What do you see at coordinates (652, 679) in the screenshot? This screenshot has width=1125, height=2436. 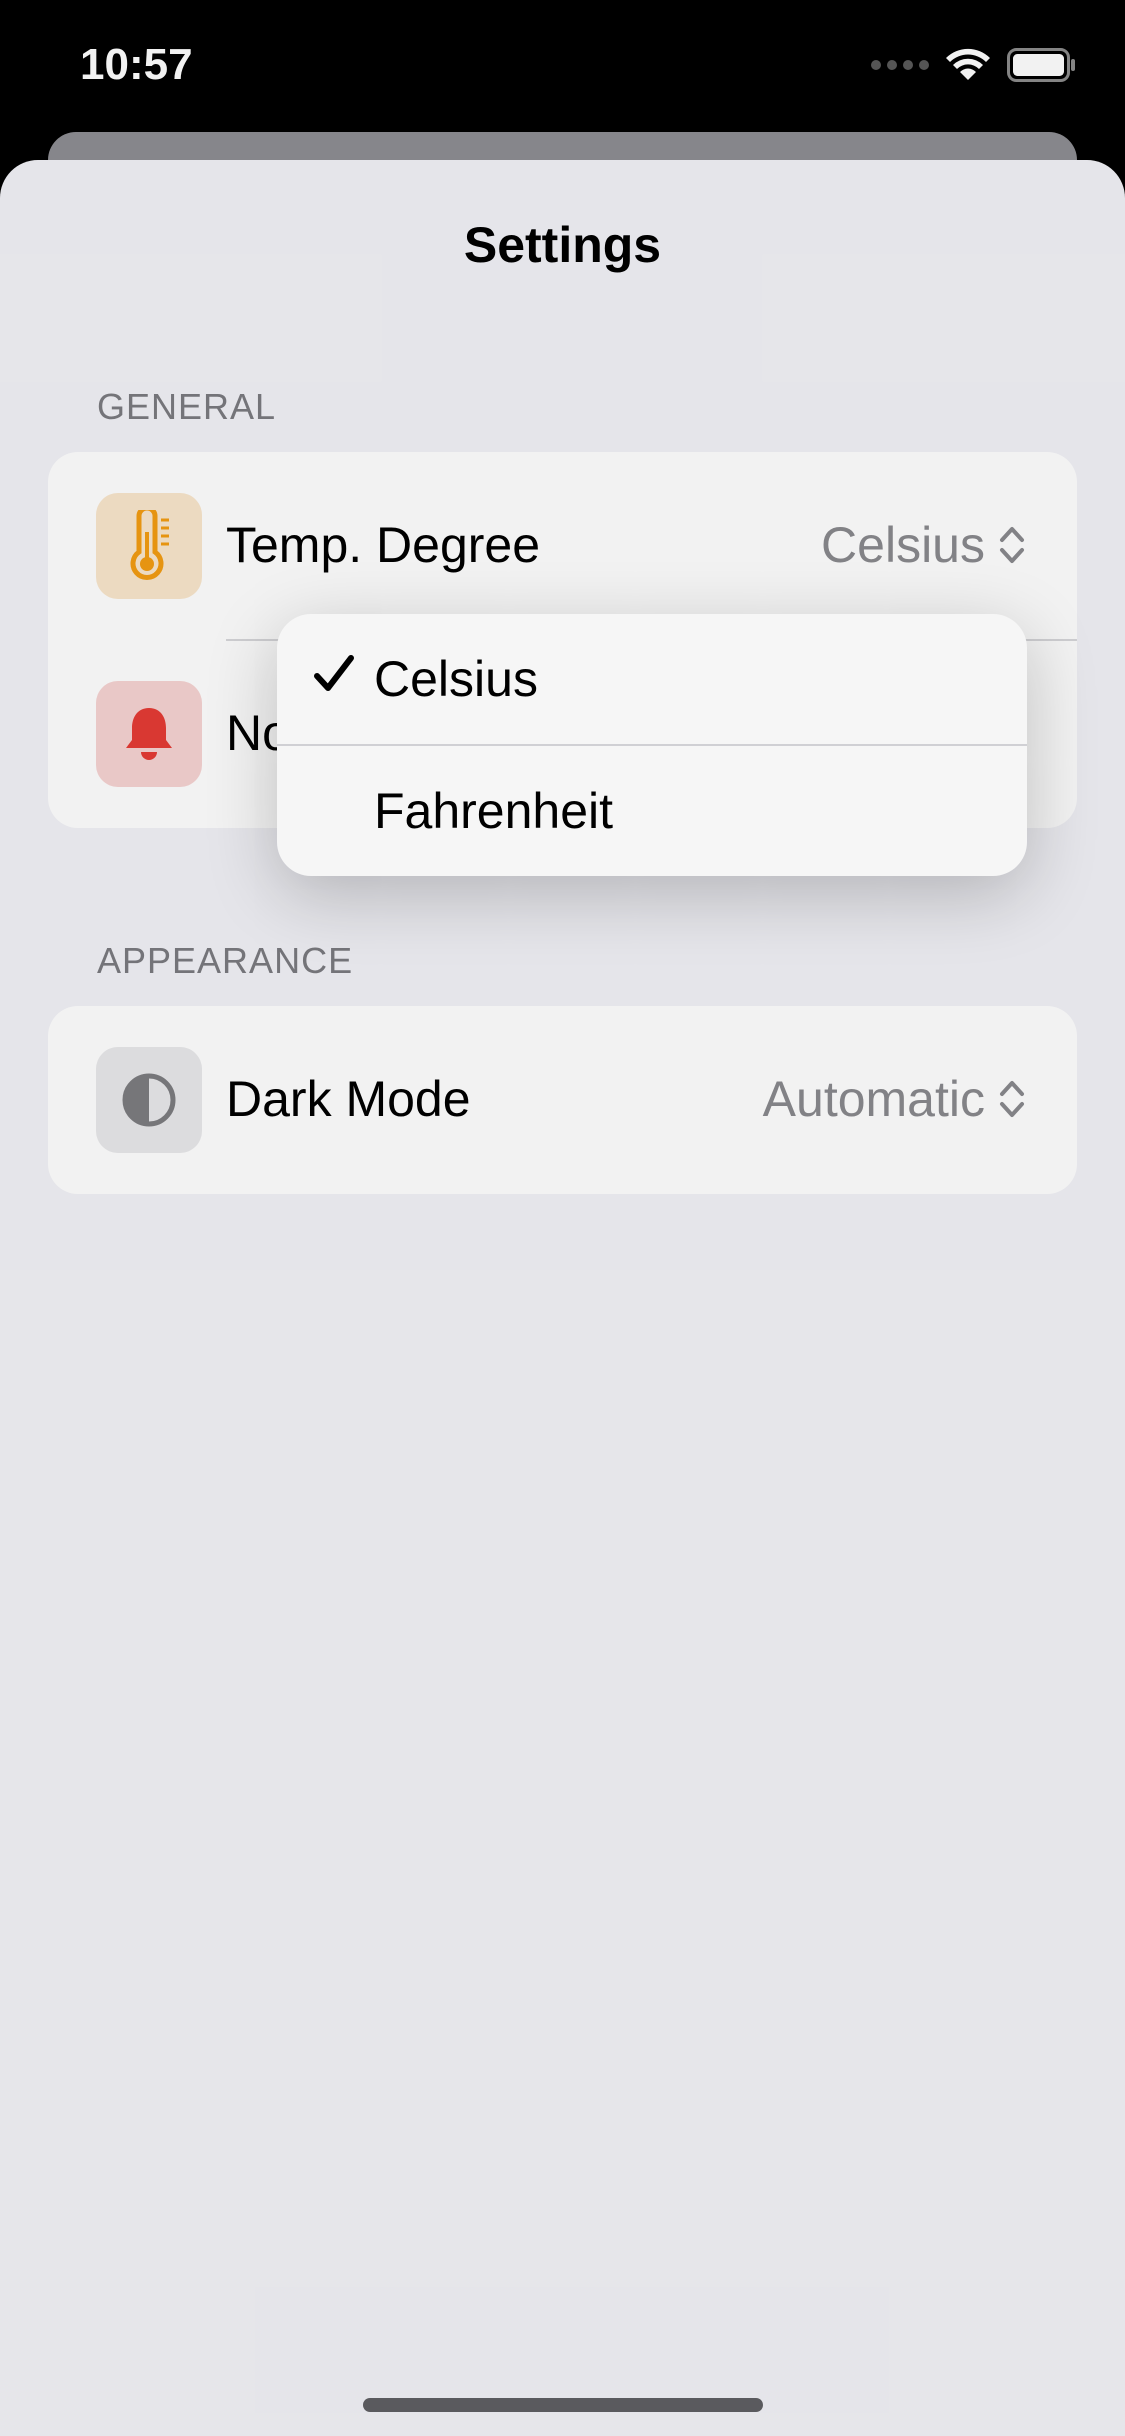 I see `menu-item-celsius: Celsius` at bounding box center [652, 679].